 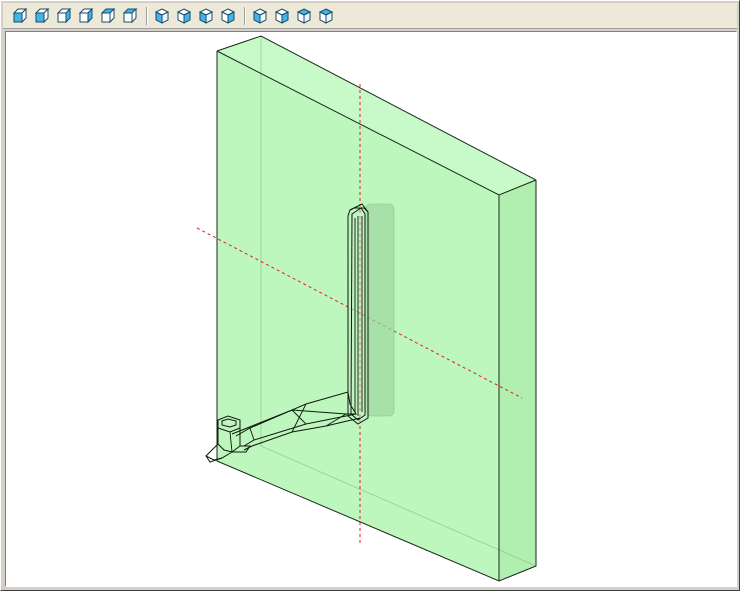 I want to click on iso-bottom-front-left-icon, so click(x=260, y=15).